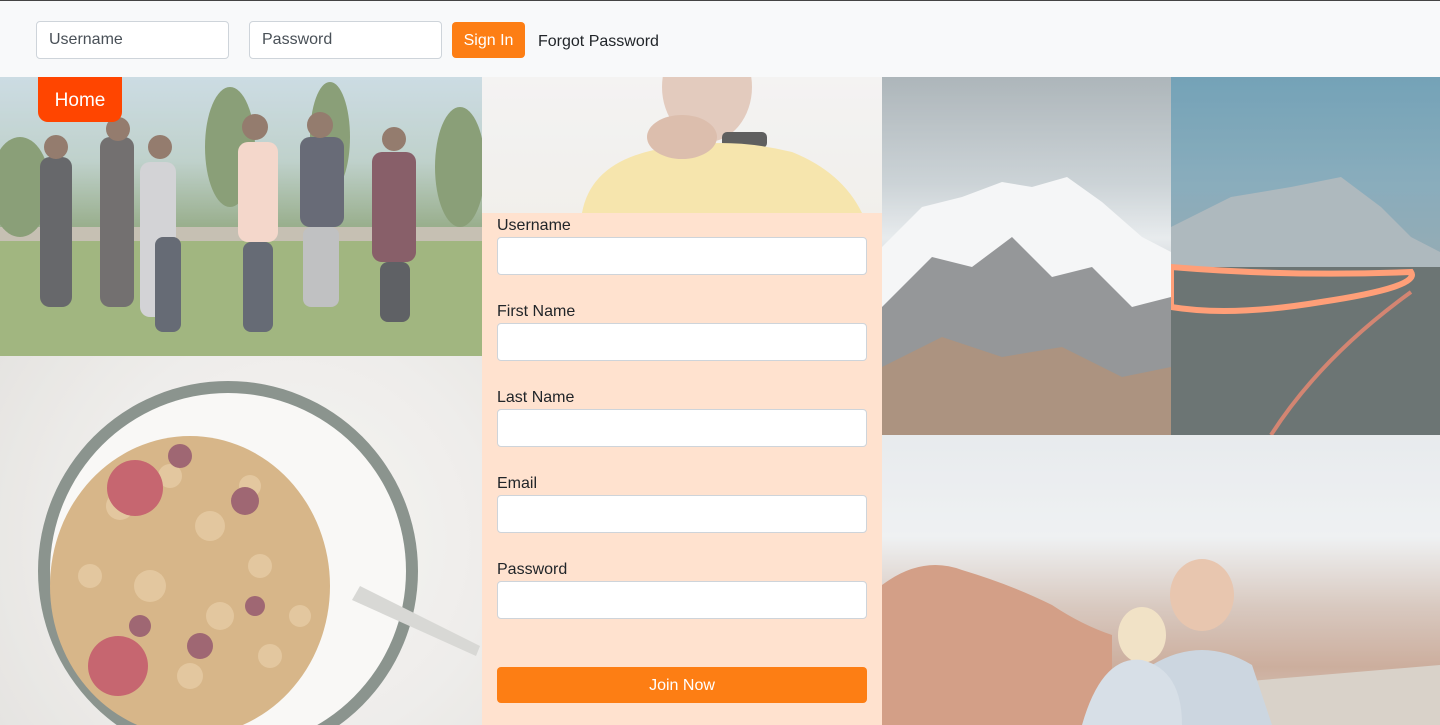 The height and width of the screenshot is (725, 1440). Describe the element at coordinates (488, 40) in the screenshot. I see `sign-in-button: Sign In` at that location.